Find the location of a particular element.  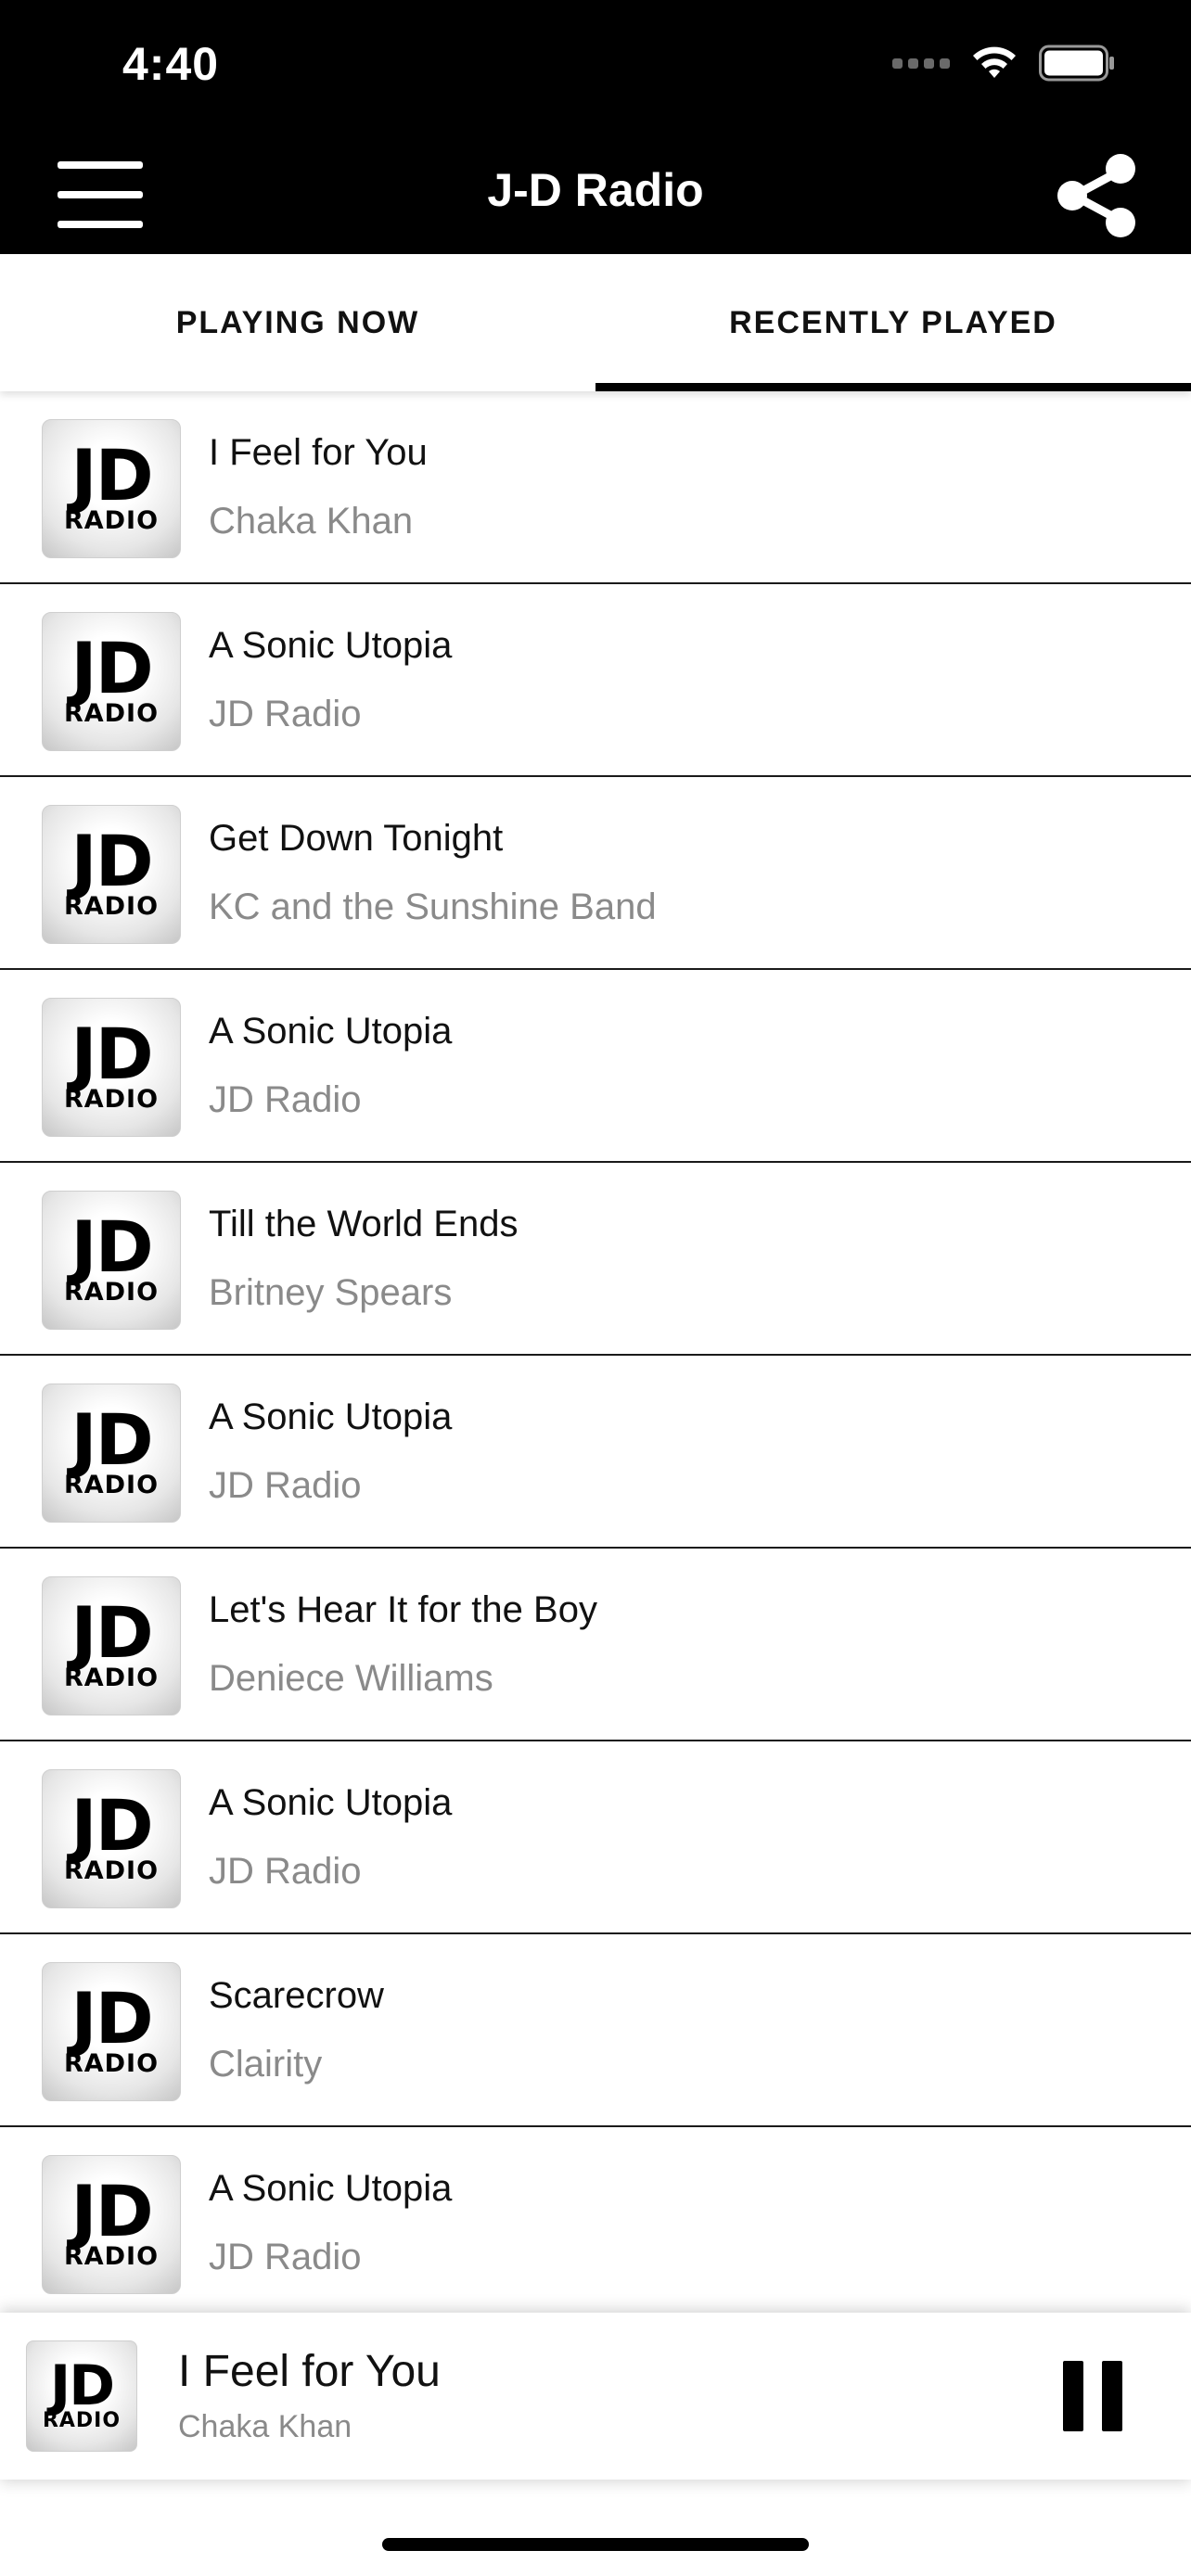

track-title: Get Down Tonight is located at coordinates (356, 839).